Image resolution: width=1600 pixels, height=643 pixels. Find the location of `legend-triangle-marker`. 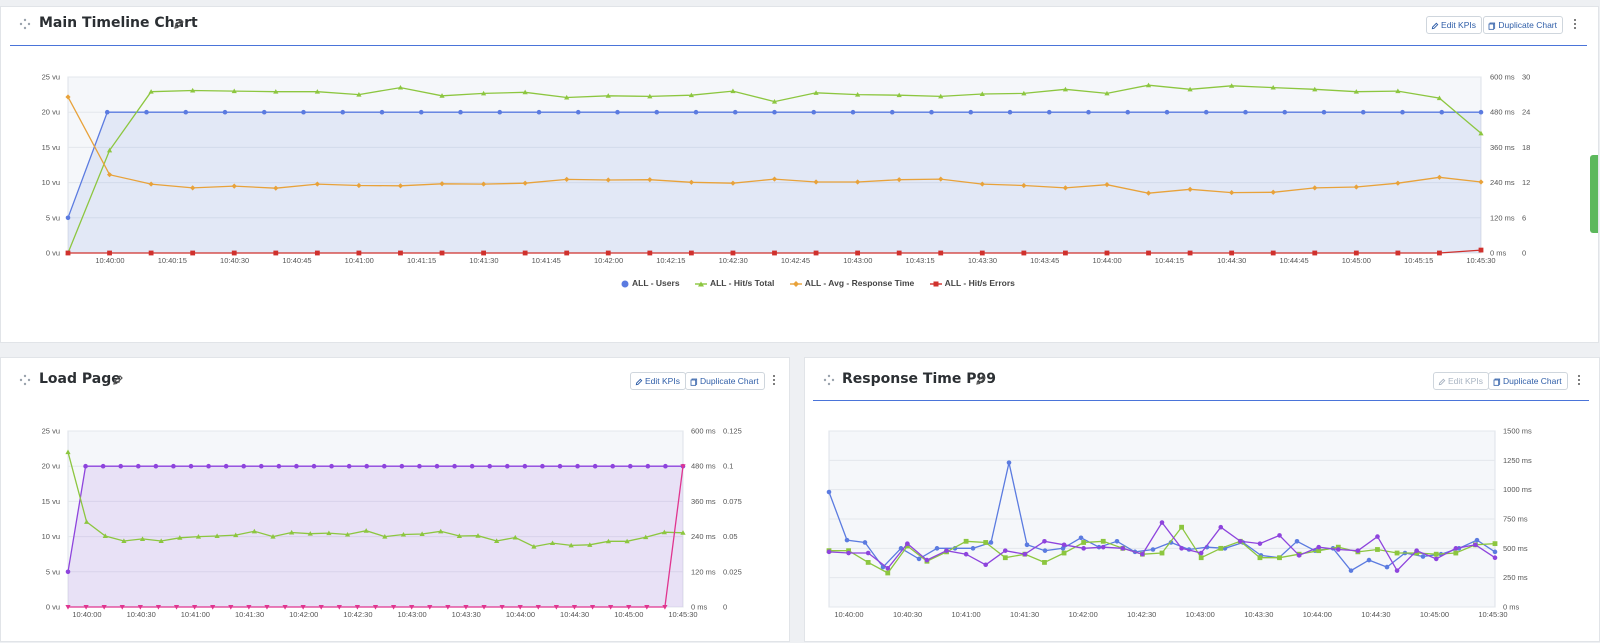

legend-triangle-marker is located at coordinates (700, 284).